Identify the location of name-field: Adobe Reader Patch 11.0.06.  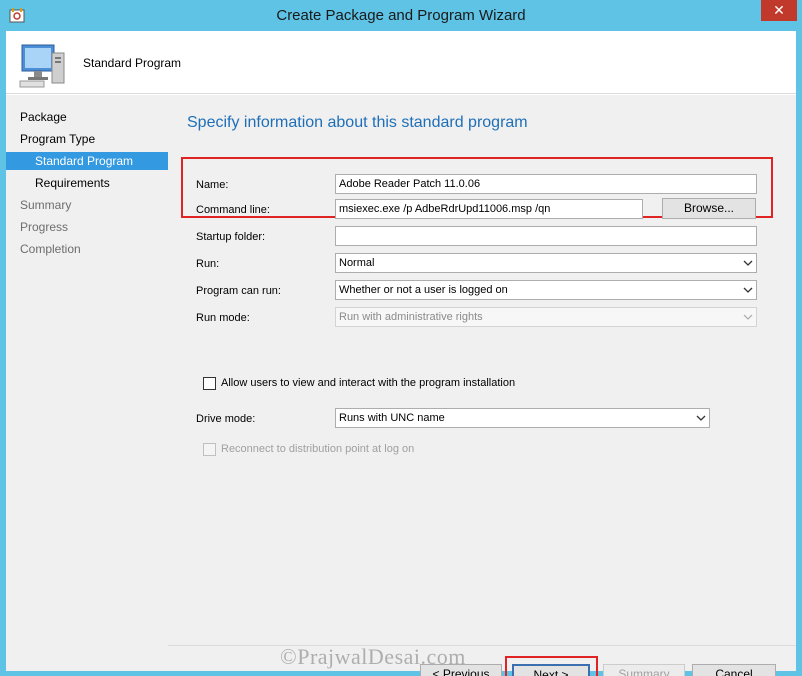
(546, 184).